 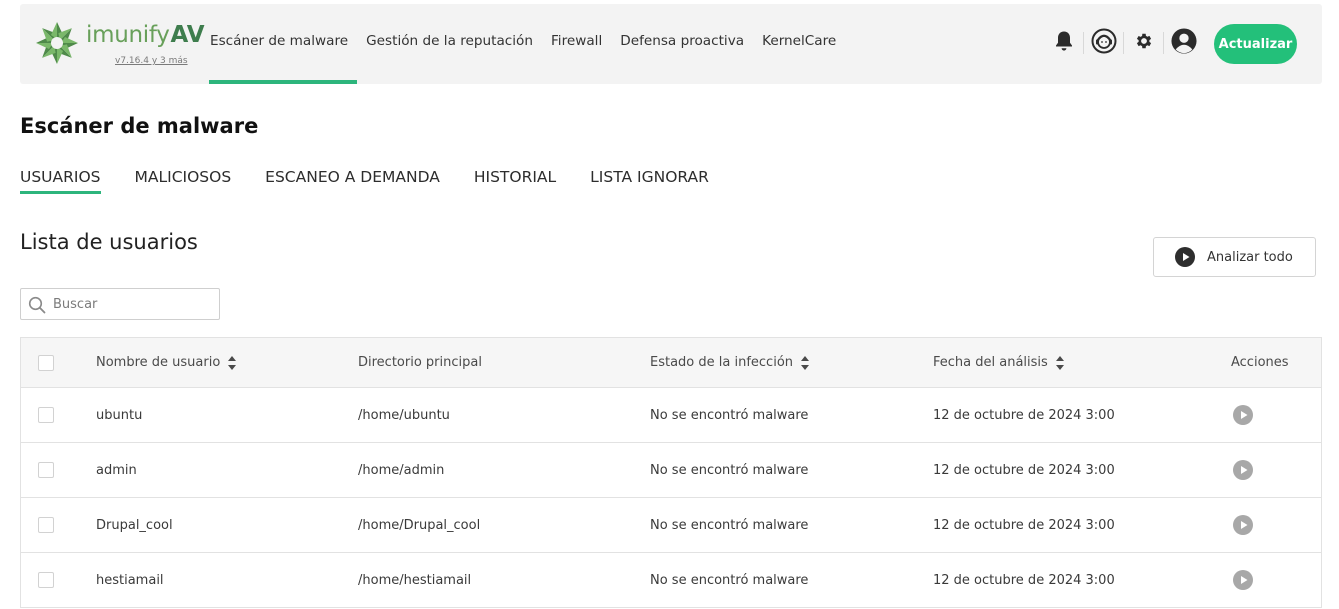 What do you see at coordinates (1144, 41) in the screenshot?
I see `gear-icon` at bounding box center [1144, 41].